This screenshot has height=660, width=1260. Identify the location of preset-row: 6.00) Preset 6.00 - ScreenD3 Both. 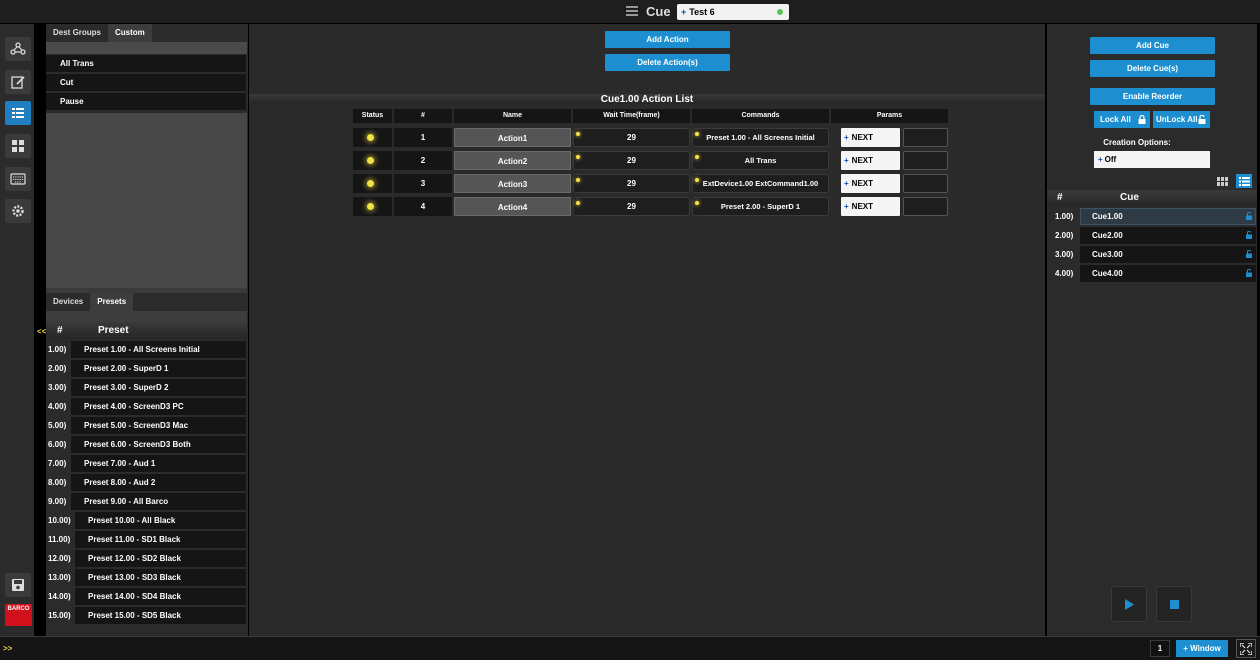
(146, 445).